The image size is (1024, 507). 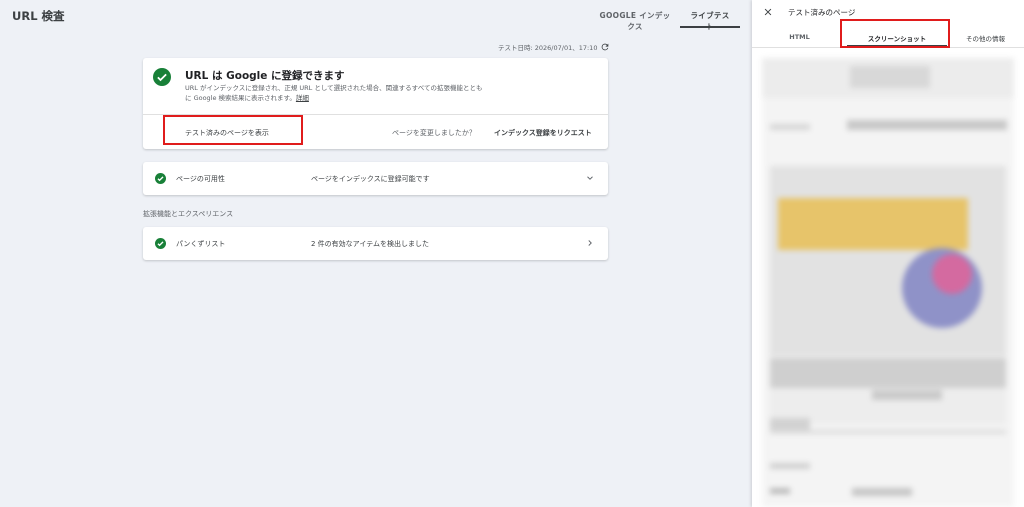 I want to click on breadcrumb-label: パンくずリスト, so click(x=201, y=244).